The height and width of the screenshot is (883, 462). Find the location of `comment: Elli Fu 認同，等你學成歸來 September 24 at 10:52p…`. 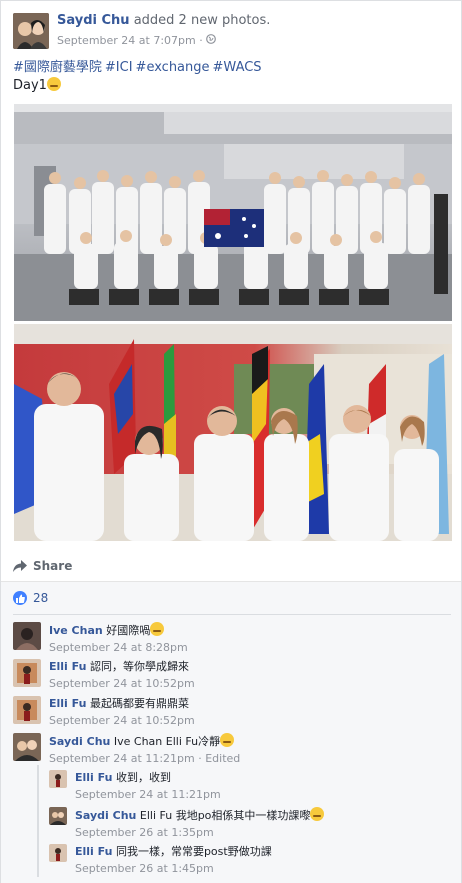

comment: Elli Fu 認同，等你學成歸來 September 24 at 10:52p… is located at coordinates (104, 675).